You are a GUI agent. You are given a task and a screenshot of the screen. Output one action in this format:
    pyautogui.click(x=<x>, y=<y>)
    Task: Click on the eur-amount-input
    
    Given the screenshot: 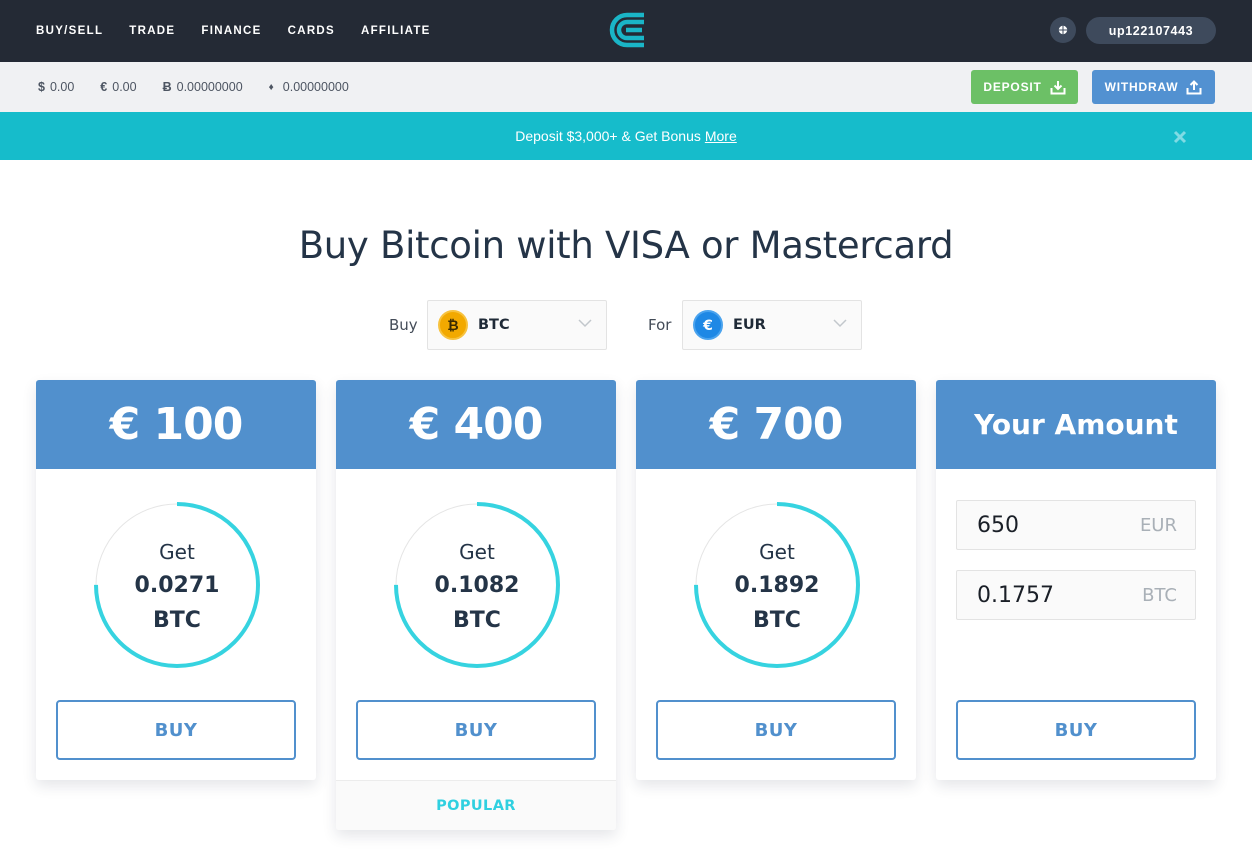 What is the action you would take?
    pyautogui.click(x=1057, y=525)
    